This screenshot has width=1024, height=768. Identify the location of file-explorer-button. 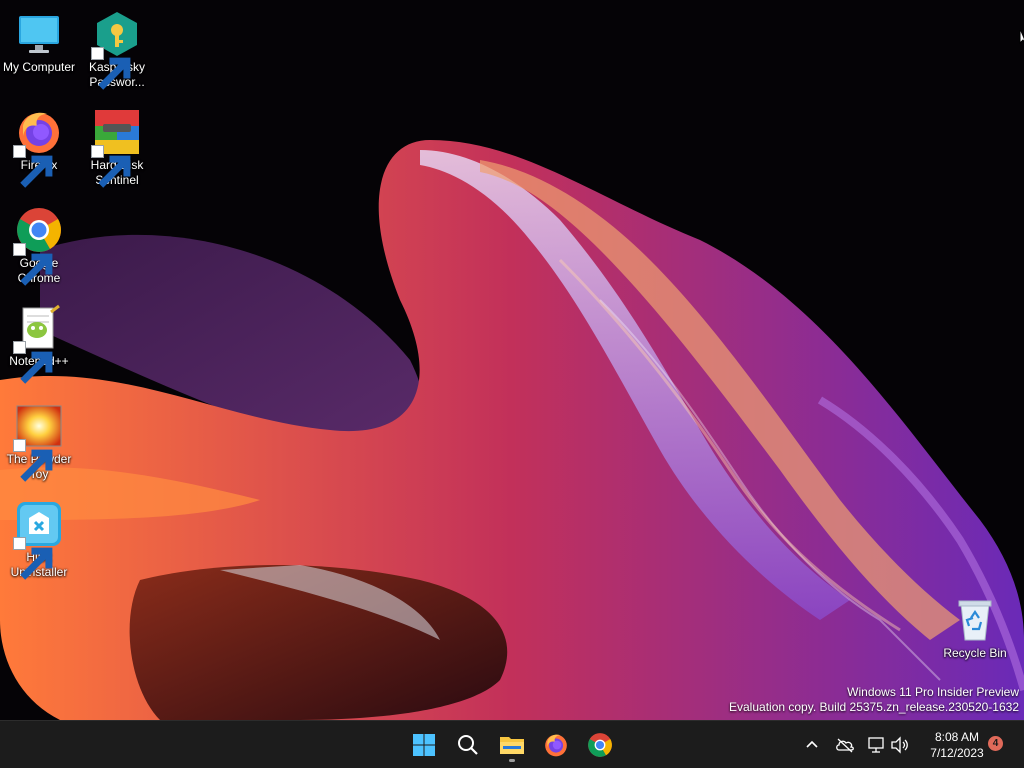
(512, 745).